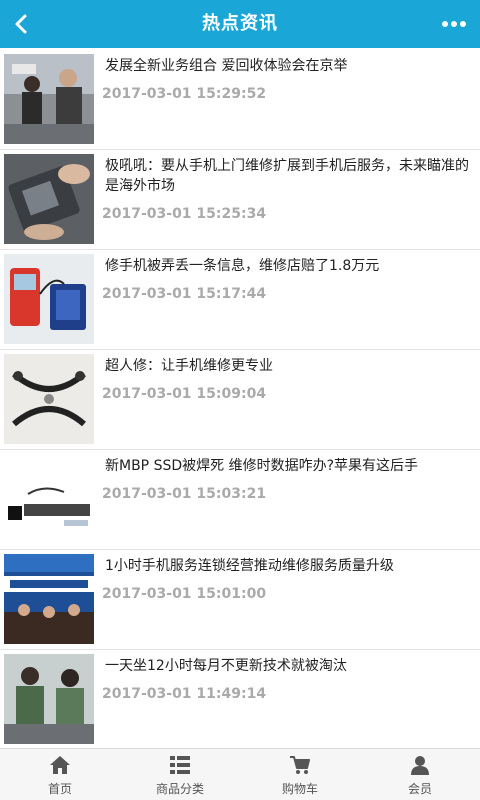 This screenshot has height=800, width=480. What do you see at coordinates (242, 266) in the screenshot?
I see `news-title: 修手机被弄丢一条信息，维修店赔了1.8万元` at bounding box center [242, 266].